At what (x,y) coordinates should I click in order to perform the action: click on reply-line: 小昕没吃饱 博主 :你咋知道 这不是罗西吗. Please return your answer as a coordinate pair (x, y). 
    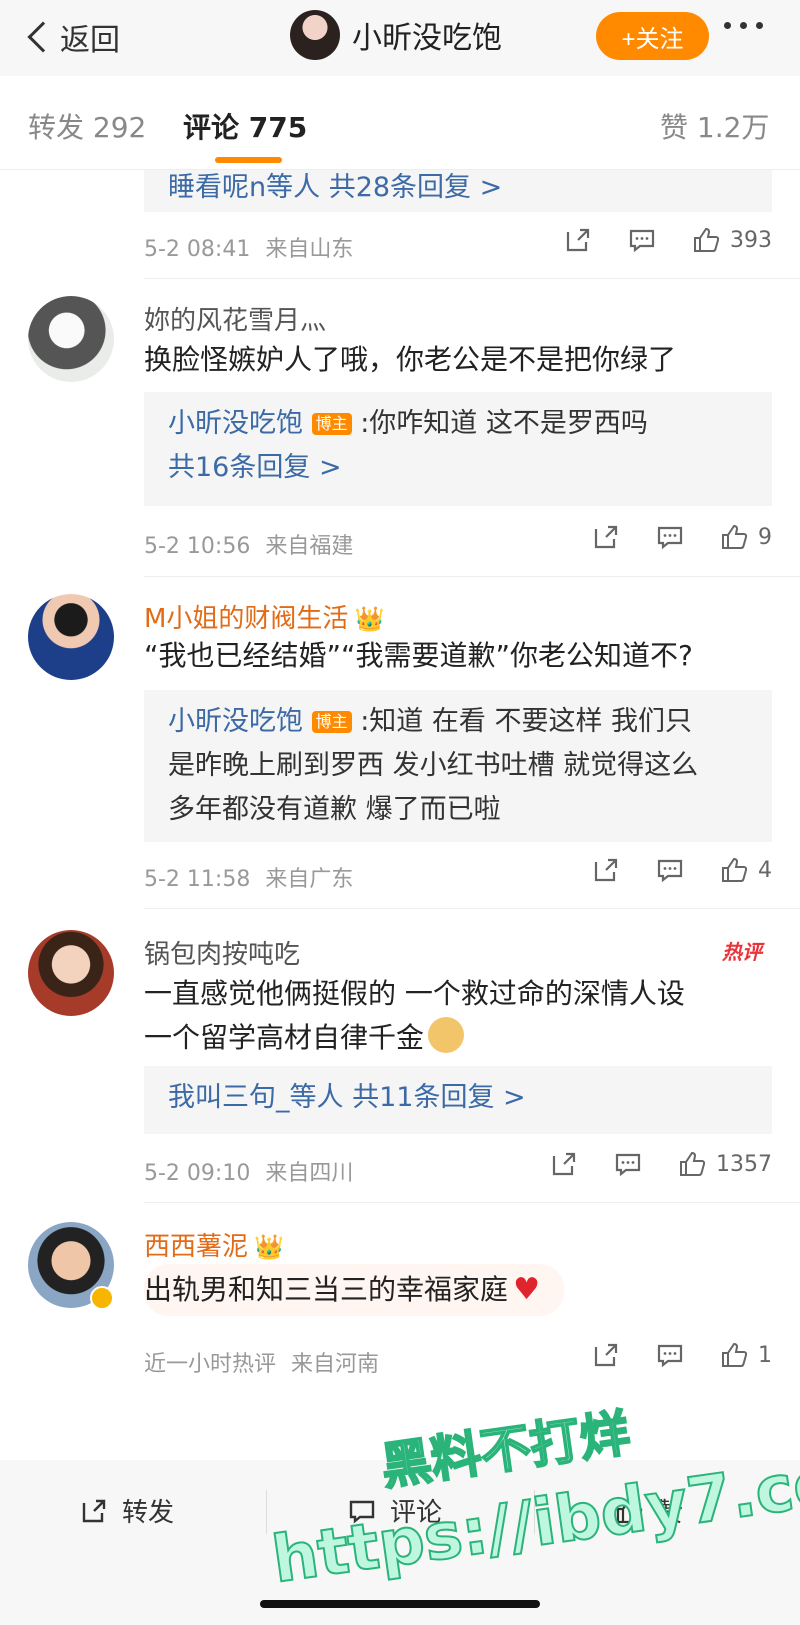
    Looking at the image, I should click on (458, 424).